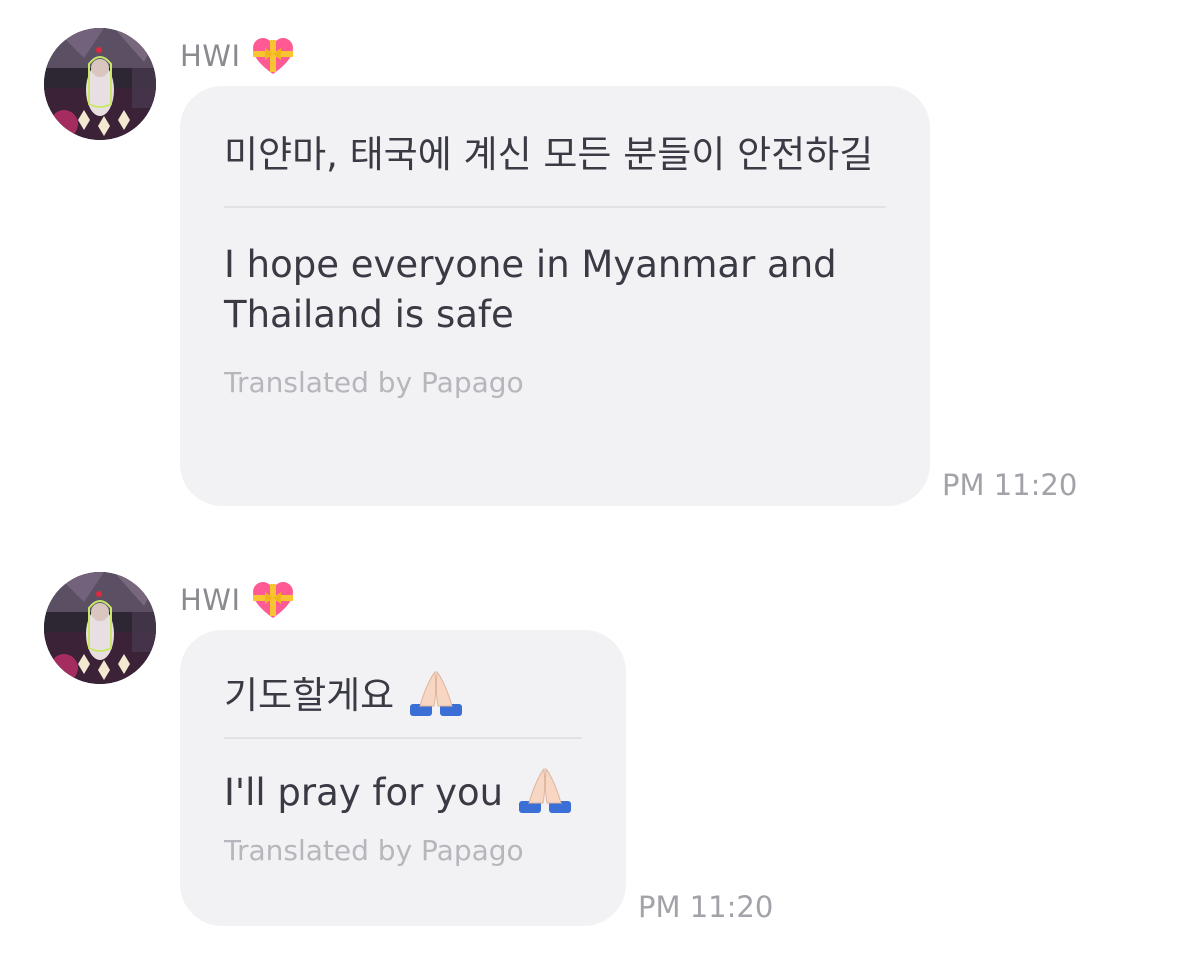 The height and width of the screenshot is (971, 1200). What do you see at coordinates (364, 792) in the screenshot?
I see `translated-text: I'll pray for you` at bounding box center [364, 792].